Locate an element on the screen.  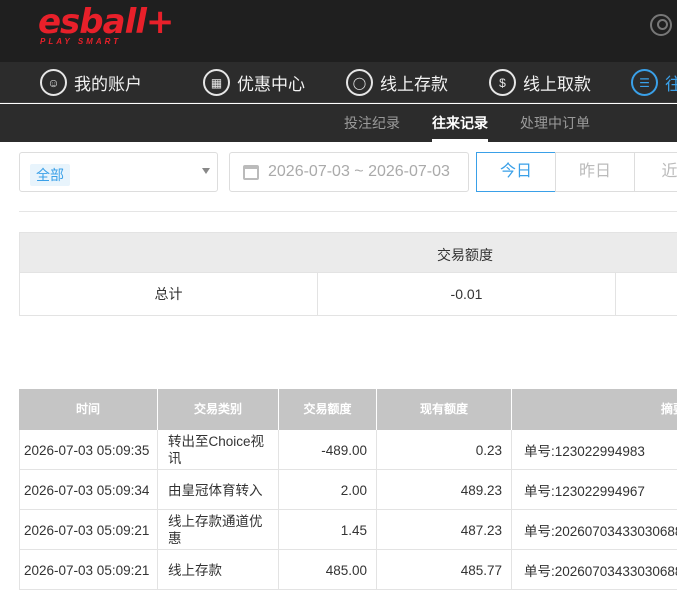
summary-row: 总计 -0.01 is located at coordinates (348, 294).